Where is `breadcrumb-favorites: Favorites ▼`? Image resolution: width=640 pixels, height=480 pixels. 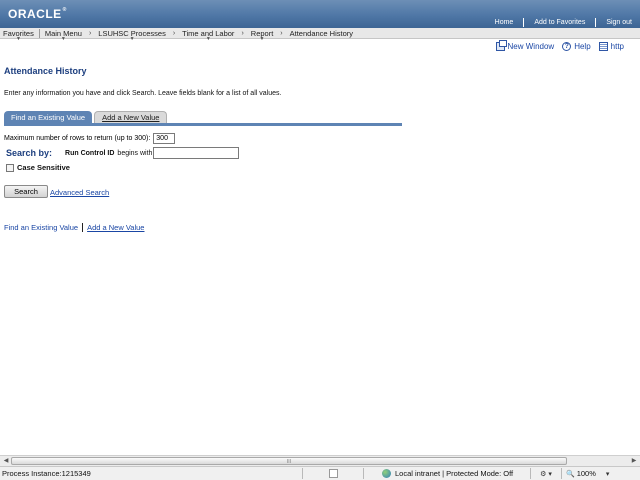
breadcrumb-favorites: Favorites ▼ is located at coordinates (18, 35).